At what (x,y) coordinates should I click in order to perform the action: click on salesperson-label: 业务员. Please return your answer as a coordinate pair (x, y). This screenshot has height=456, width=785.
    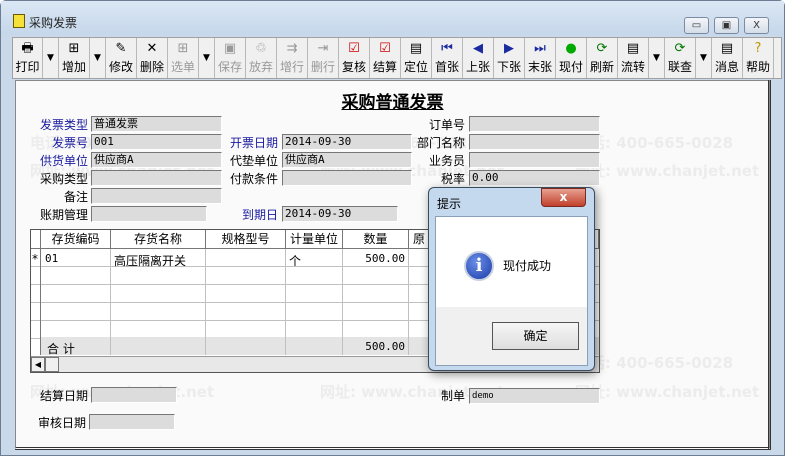
    Looking at the image, I should click on (446, 161).